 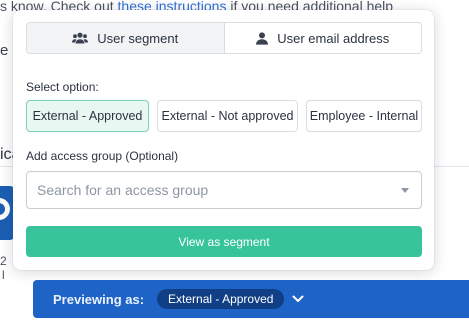 I want to click on background-fragment-2: 2, so click(x=3, y=261).